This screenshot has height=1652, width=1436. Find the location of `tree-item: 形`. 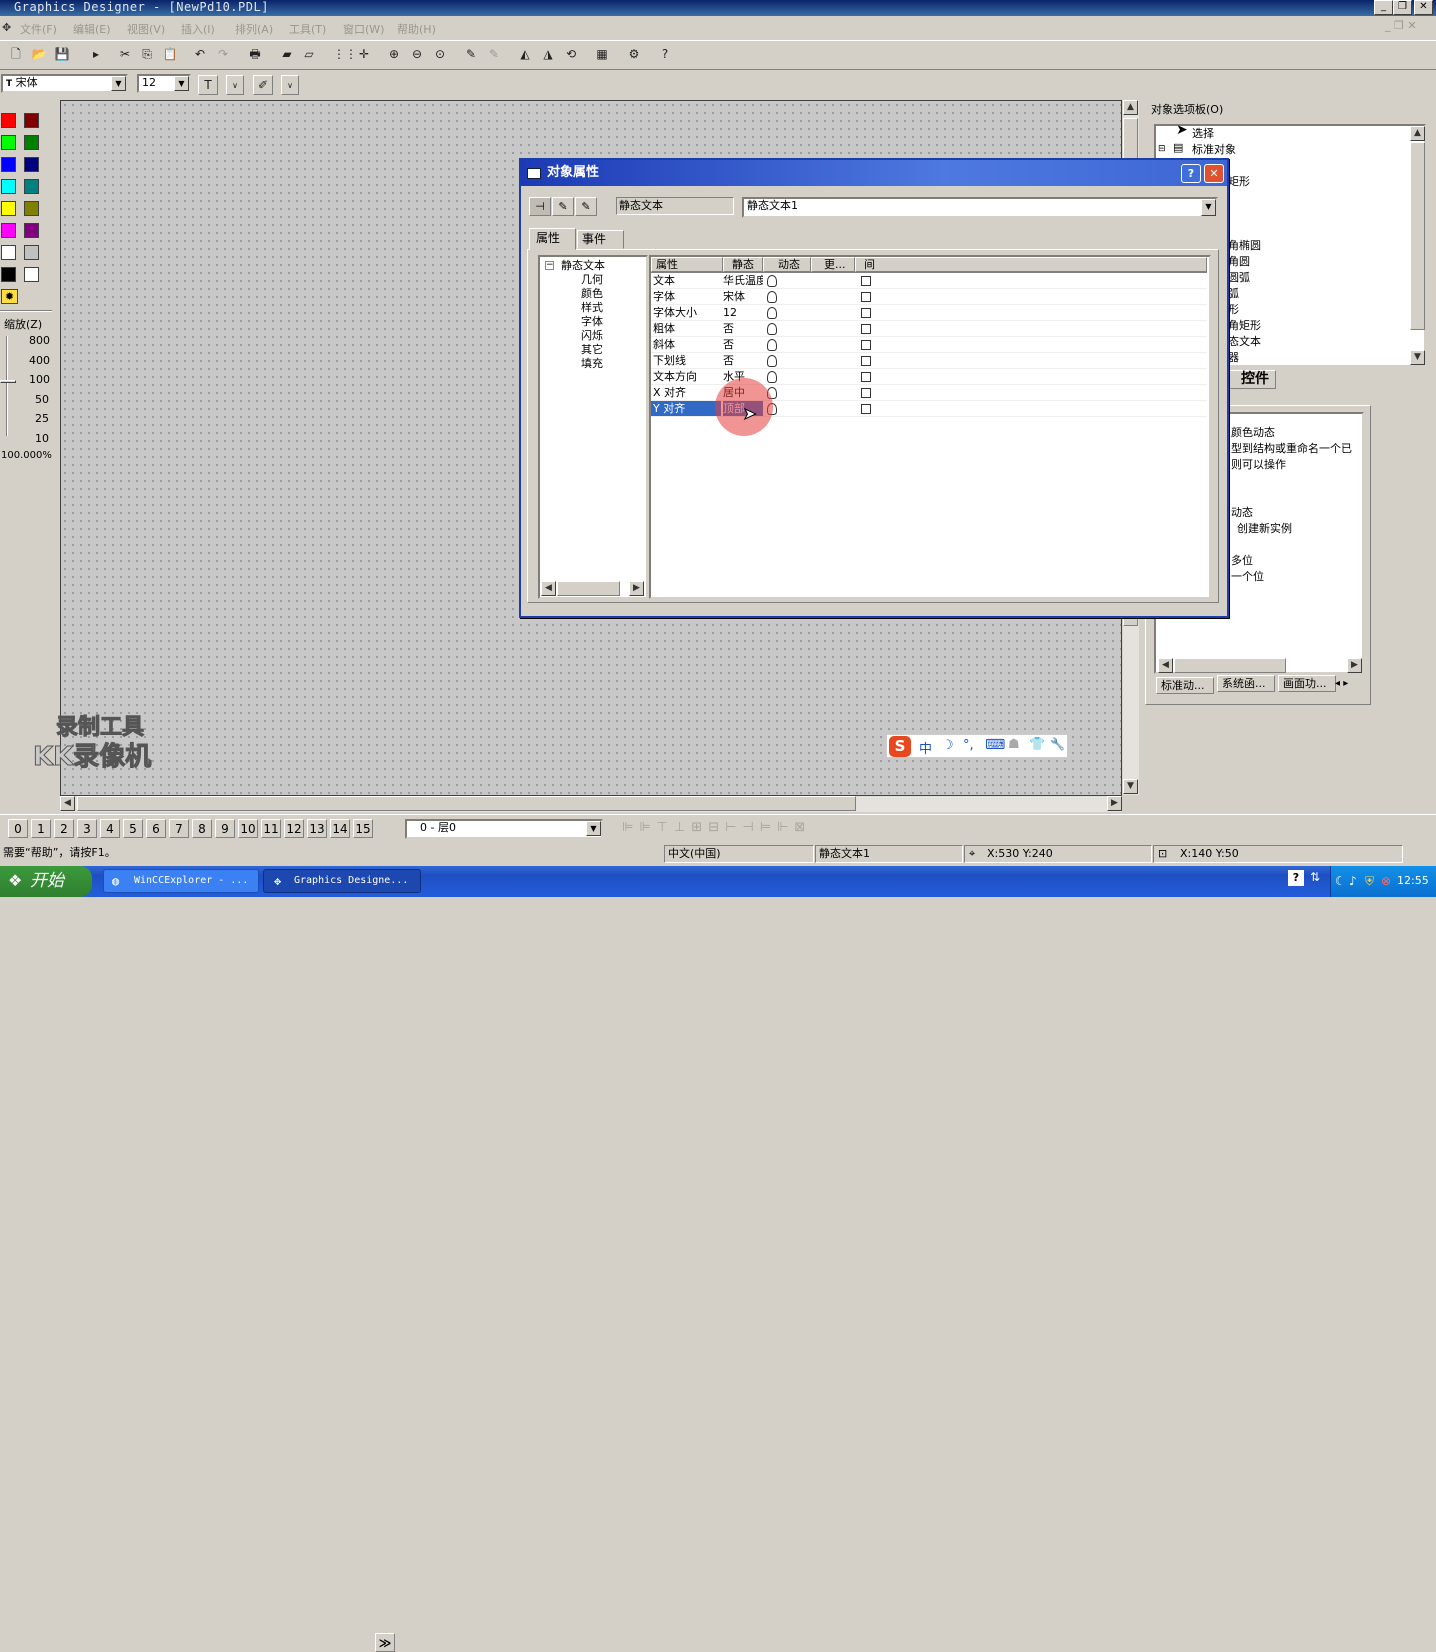

tree-item: 形 is located at coordinates (1233, 309).